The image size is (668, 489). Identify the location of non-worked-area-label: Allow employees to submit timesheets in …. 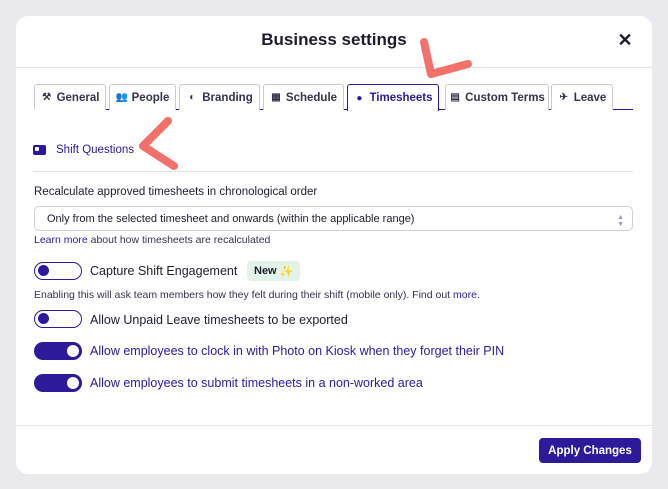
(256, 383).